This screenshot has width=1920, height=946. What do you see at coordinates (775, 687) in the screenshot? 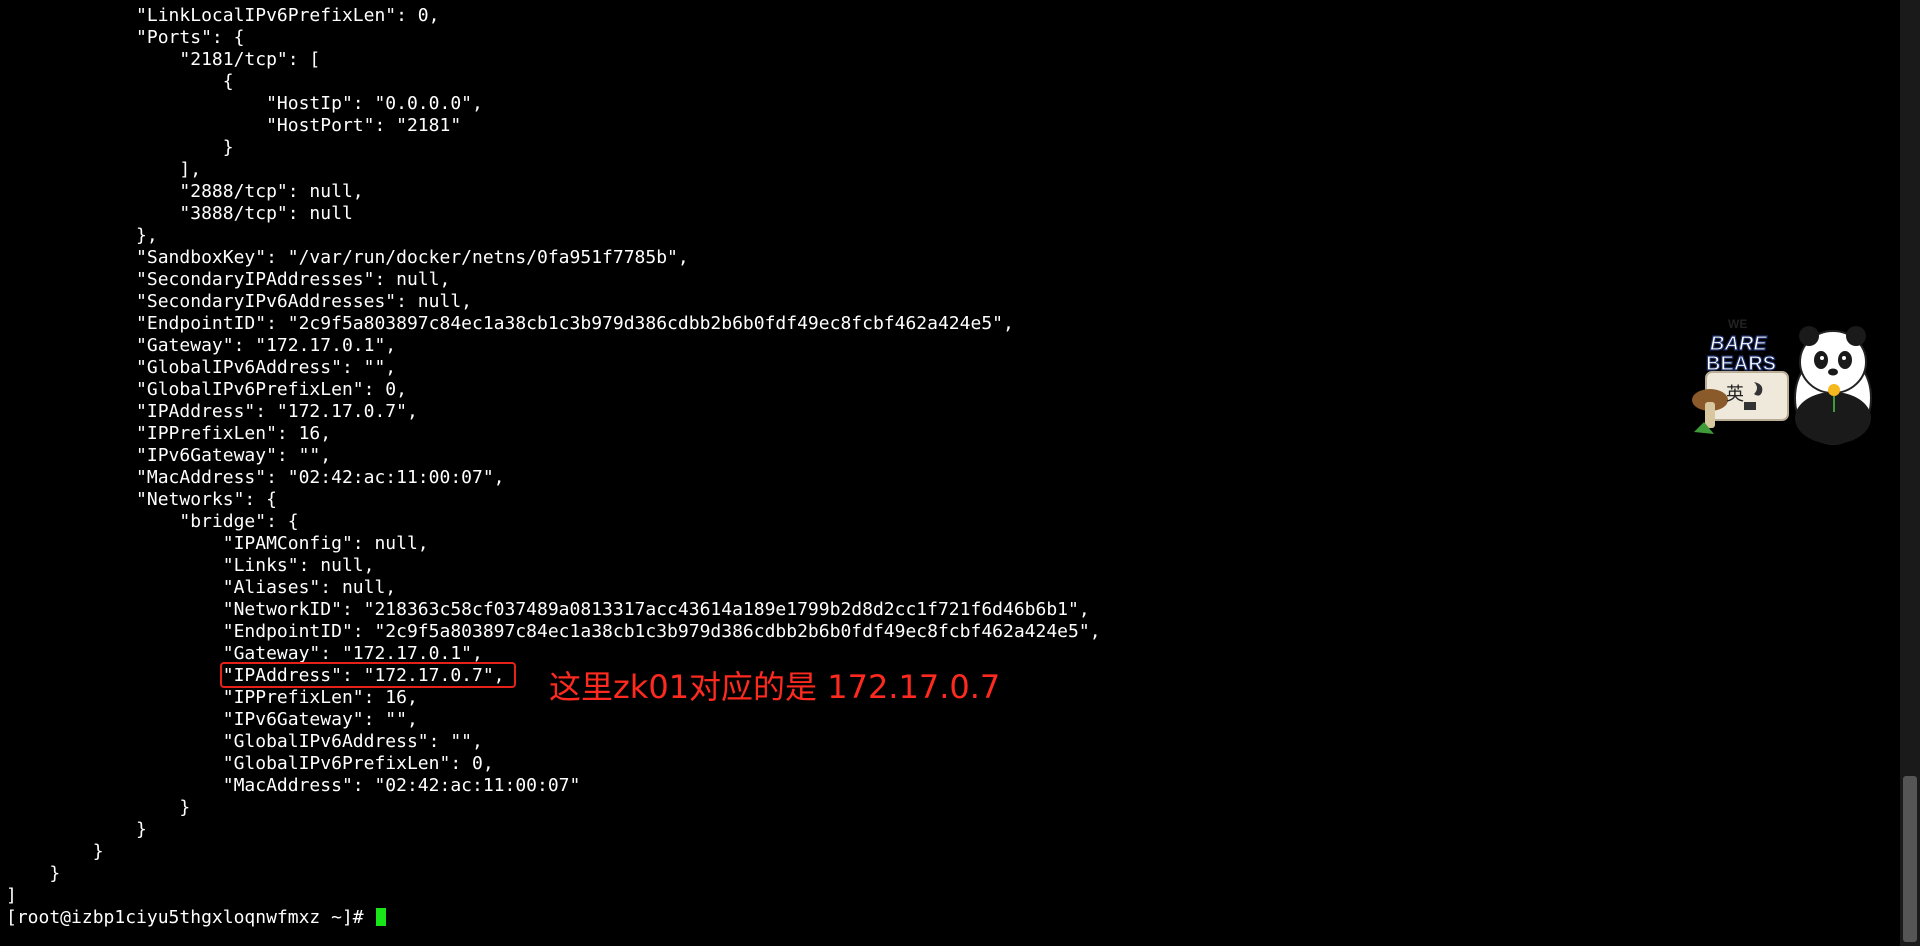
I see `annotation-text: 这里zk01对应的是 172.17.0.7` at bounding box center [775, 687].